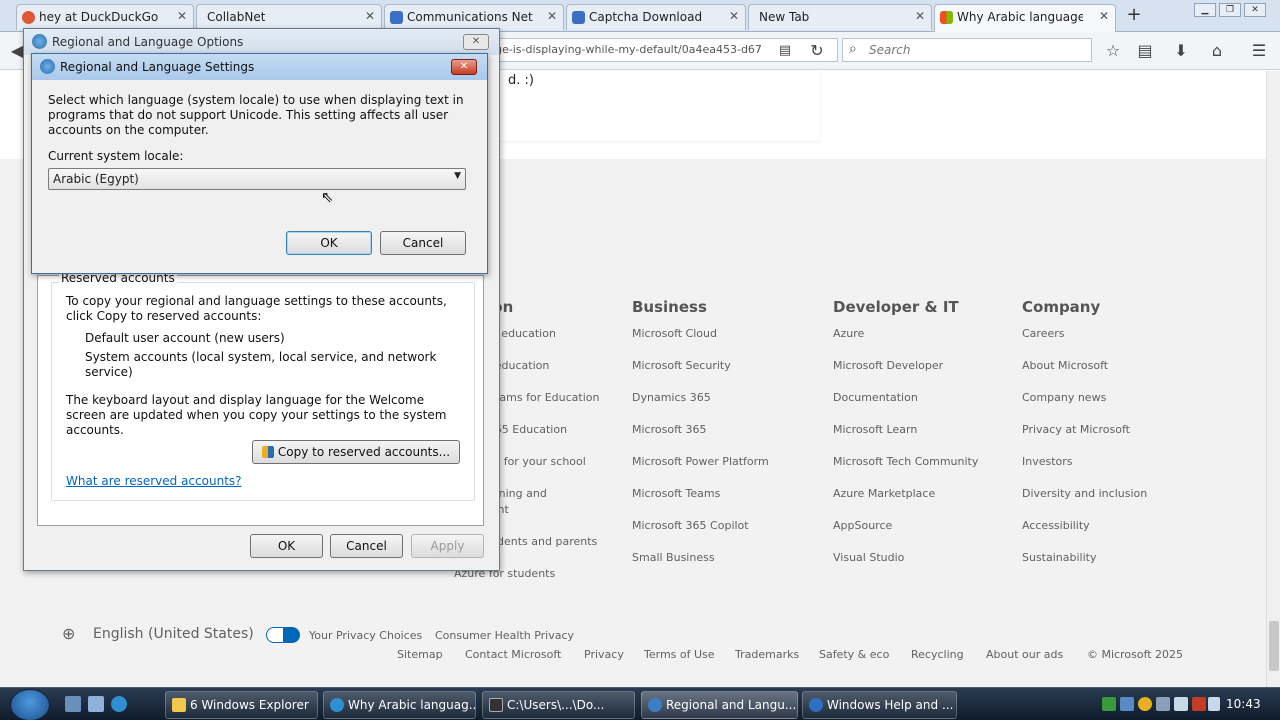 The width and height of the screenshot is (1280, 720). Describe the element at coordinates (420, 654) in the screenshot. I see `footer-bottom-link: Sitemap` at that location.